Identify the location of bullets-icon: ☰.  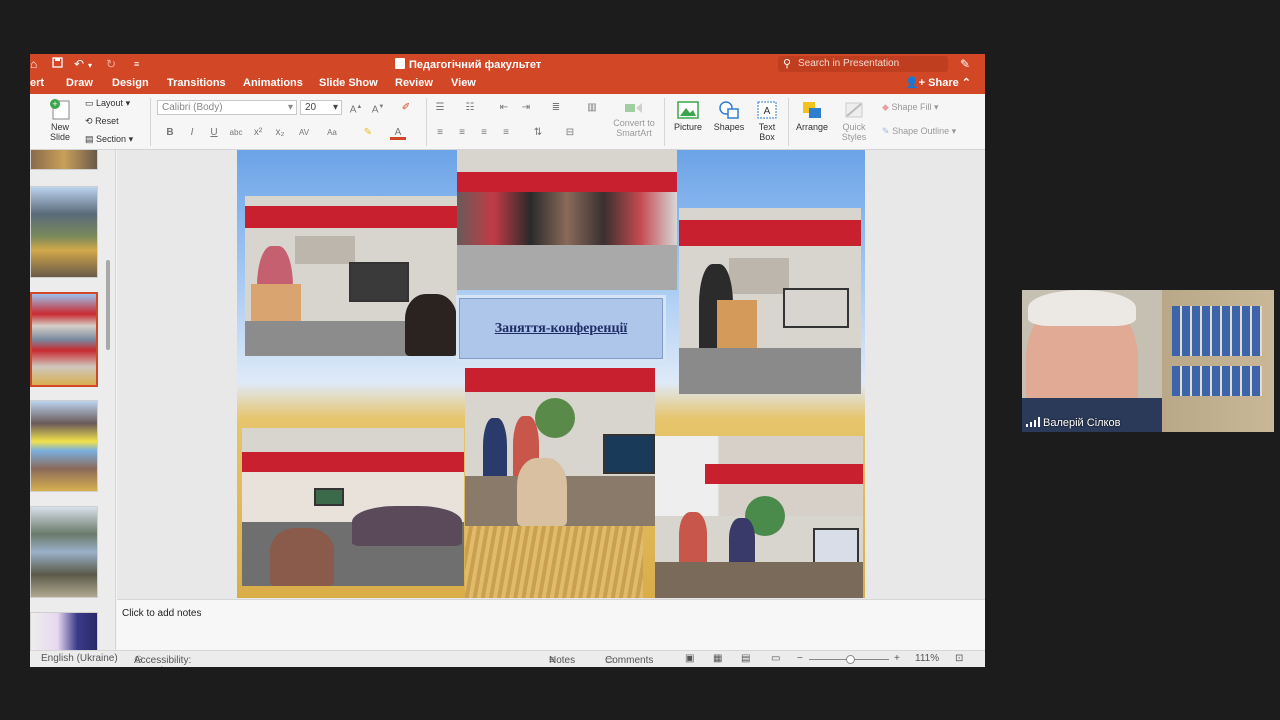
(440, 107).